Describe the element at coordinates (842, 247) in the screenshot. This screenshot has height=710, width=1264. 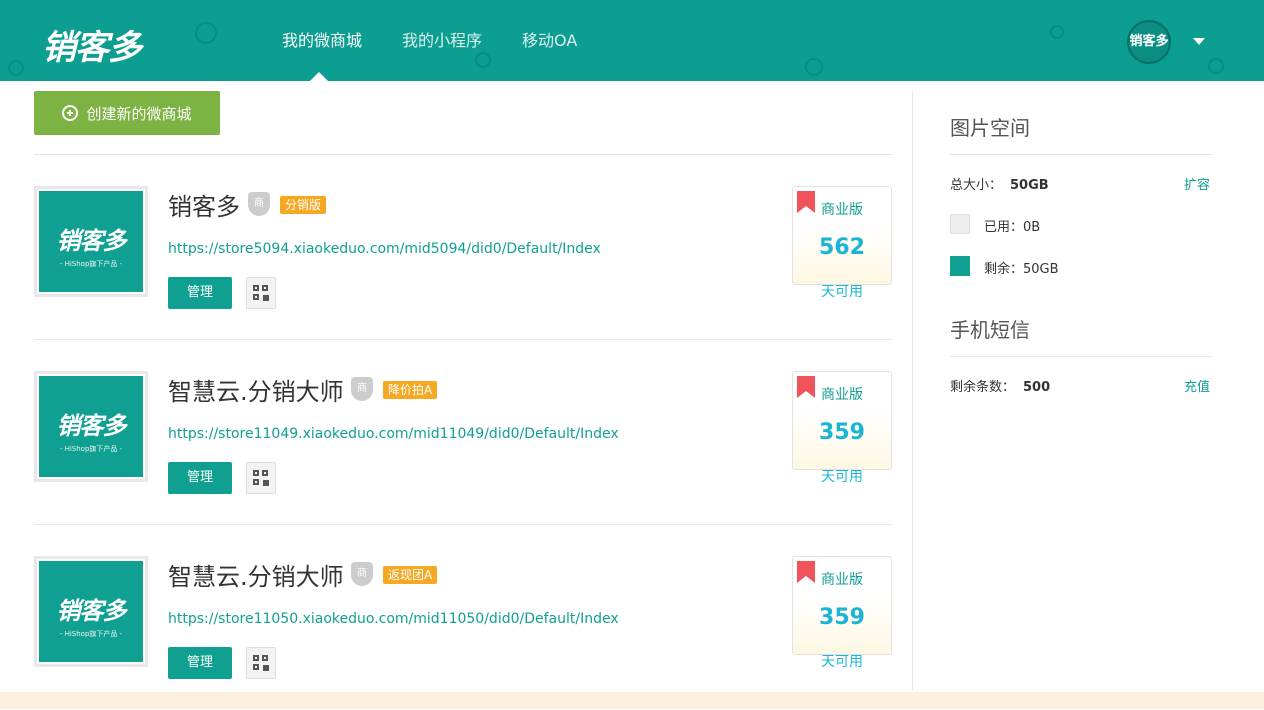
I see `days-remaining: 562` at that location.